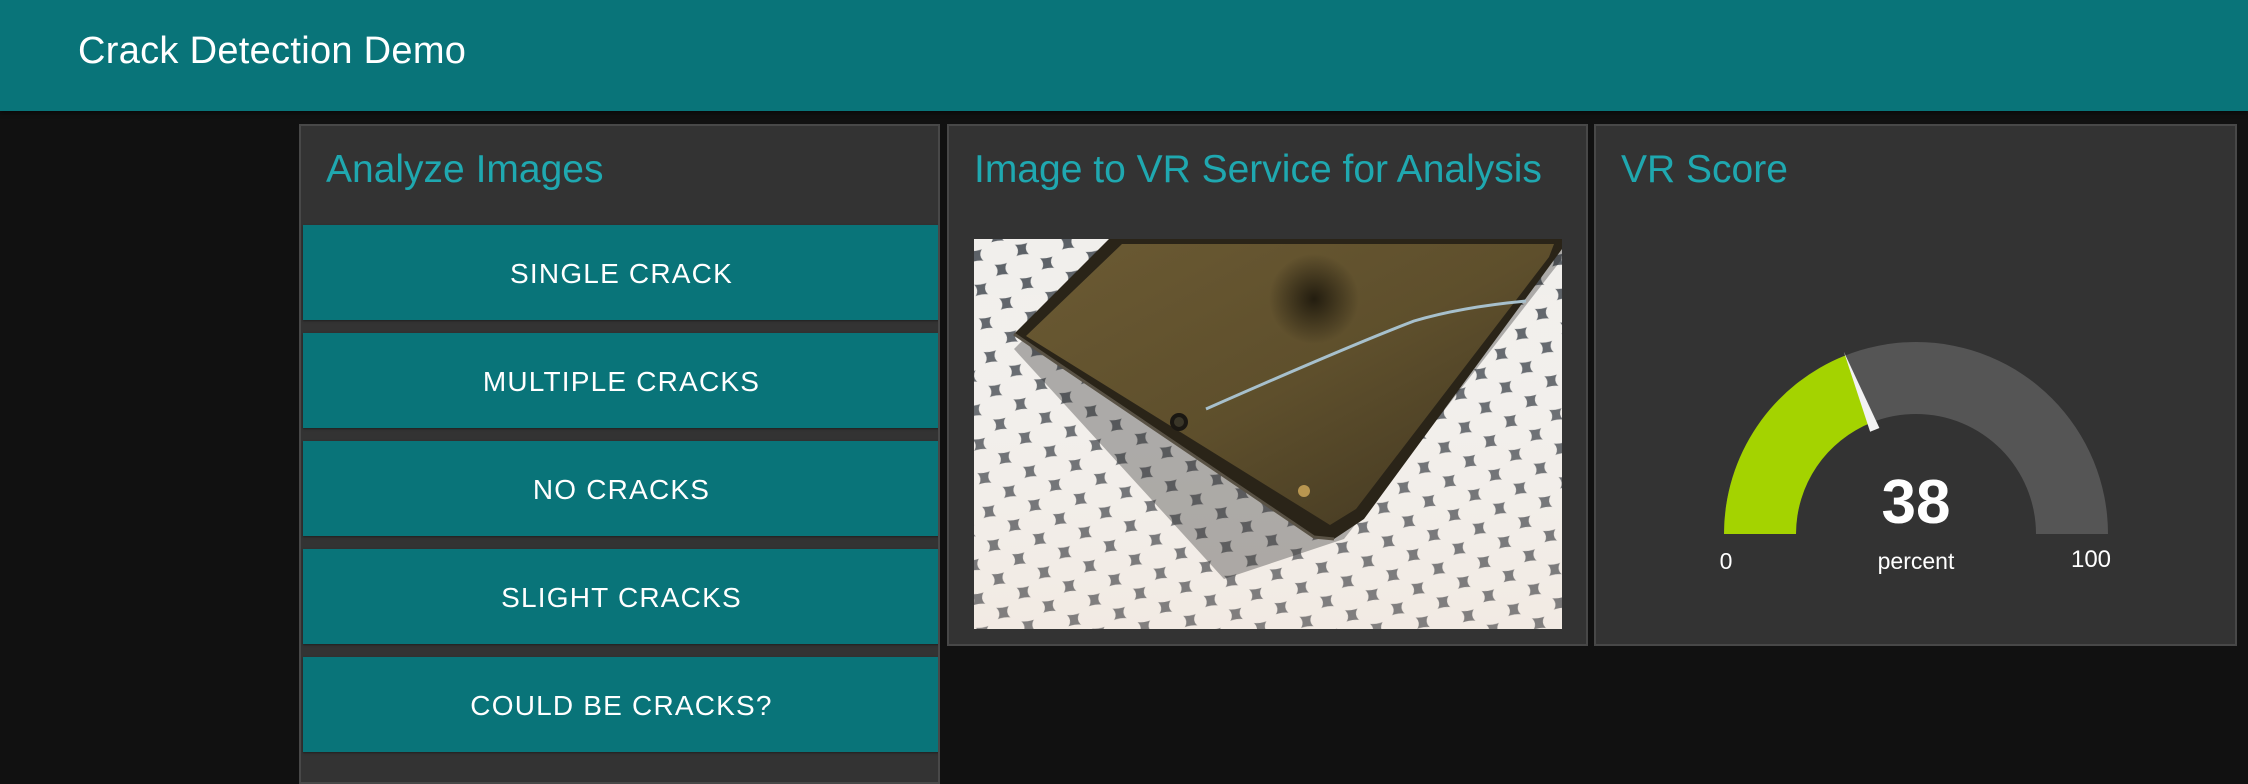 The height and width of the screenshot is (784, 2248). I want to click on top-app-bar: Crack Detection Demo, so click(1124, 55).